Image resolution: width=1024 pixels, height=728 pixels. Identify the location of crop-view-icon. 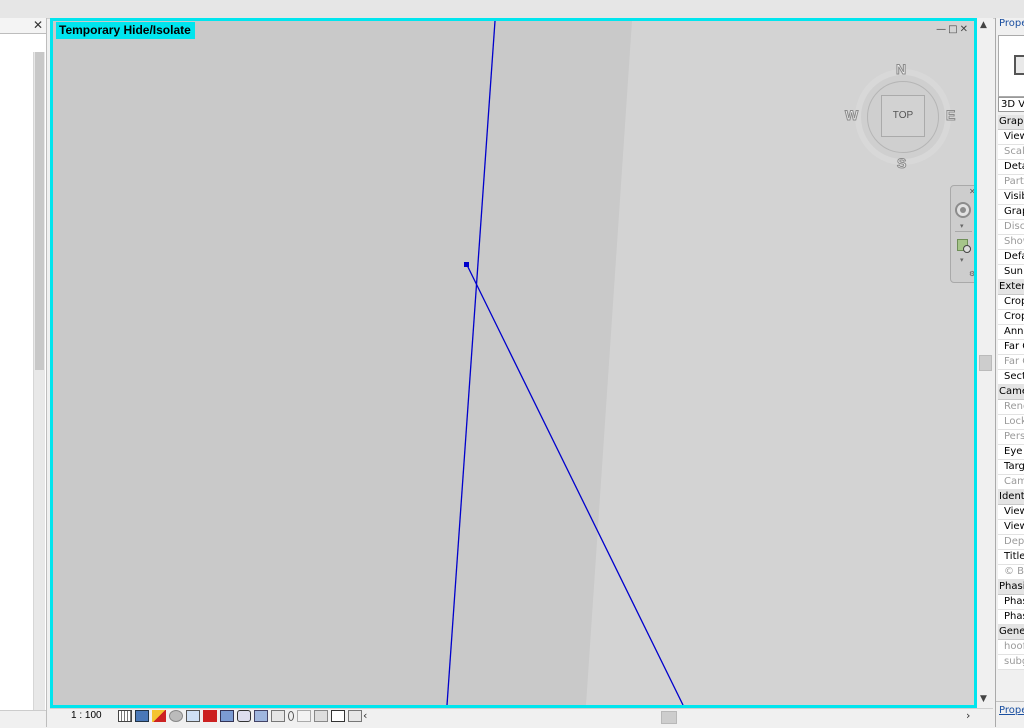
(210, 716).